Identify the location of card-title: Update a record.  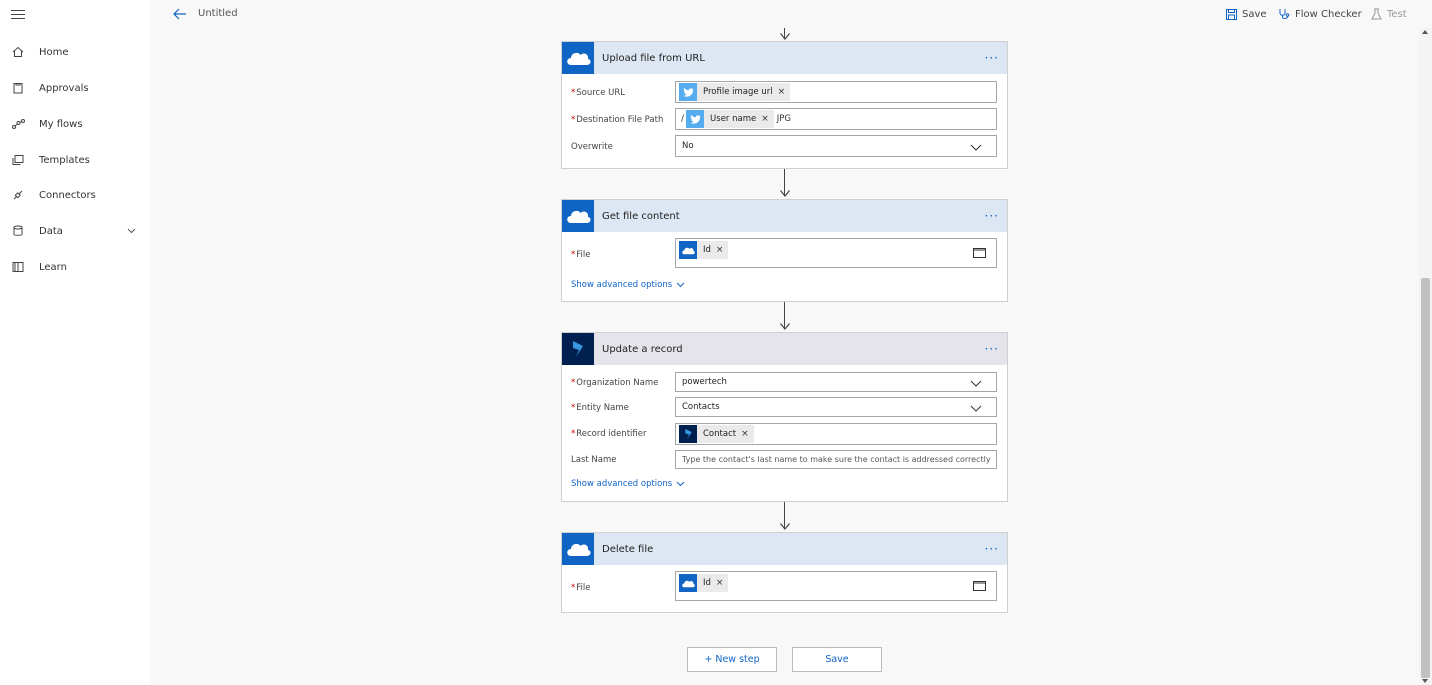
(642, 349).